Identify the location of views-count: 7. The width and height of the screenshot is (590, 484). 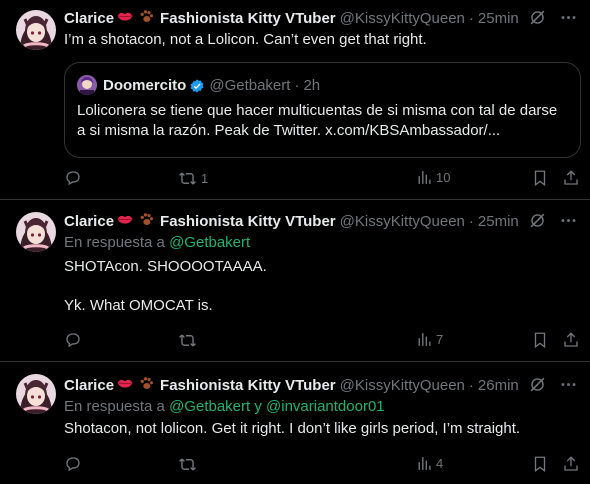
(440, 339).